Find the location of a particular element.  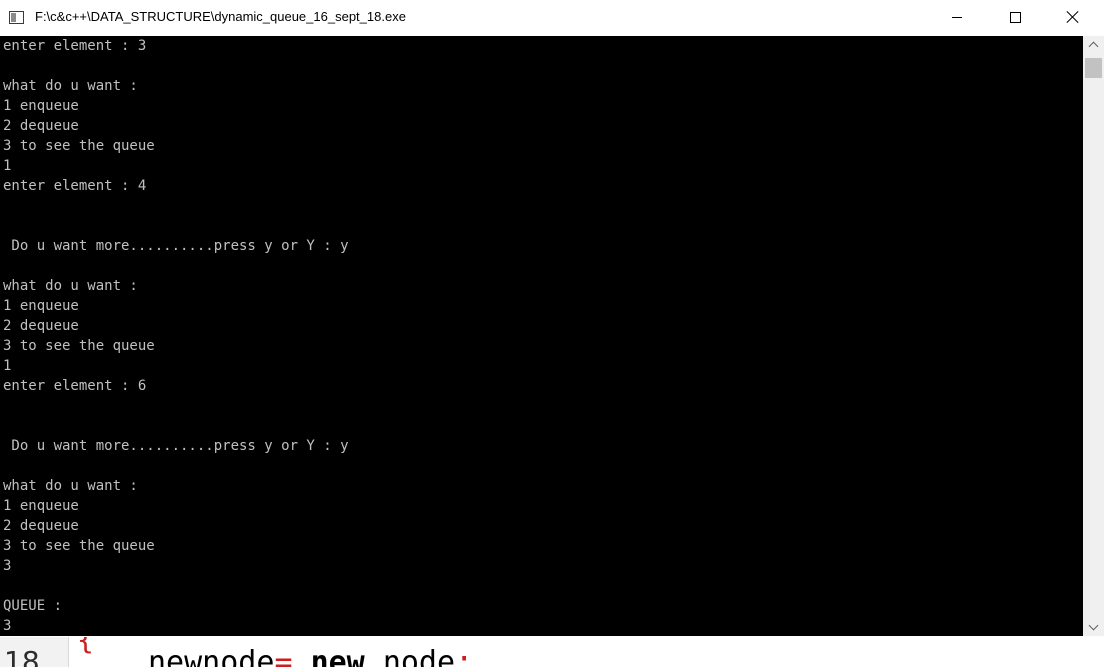

maximize-icon is located at coordinates (1015, 17).